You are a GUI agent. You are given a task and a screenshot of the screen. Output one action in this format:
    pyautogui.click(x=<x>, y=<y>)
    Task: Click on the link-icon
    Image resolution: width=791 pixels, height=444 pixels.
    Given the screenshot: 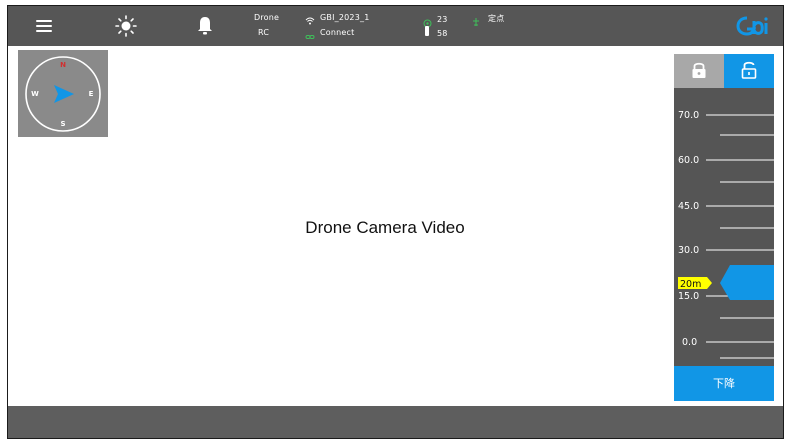 What is the action you would take?
    pyautogui.click(x=310, y=36)
    